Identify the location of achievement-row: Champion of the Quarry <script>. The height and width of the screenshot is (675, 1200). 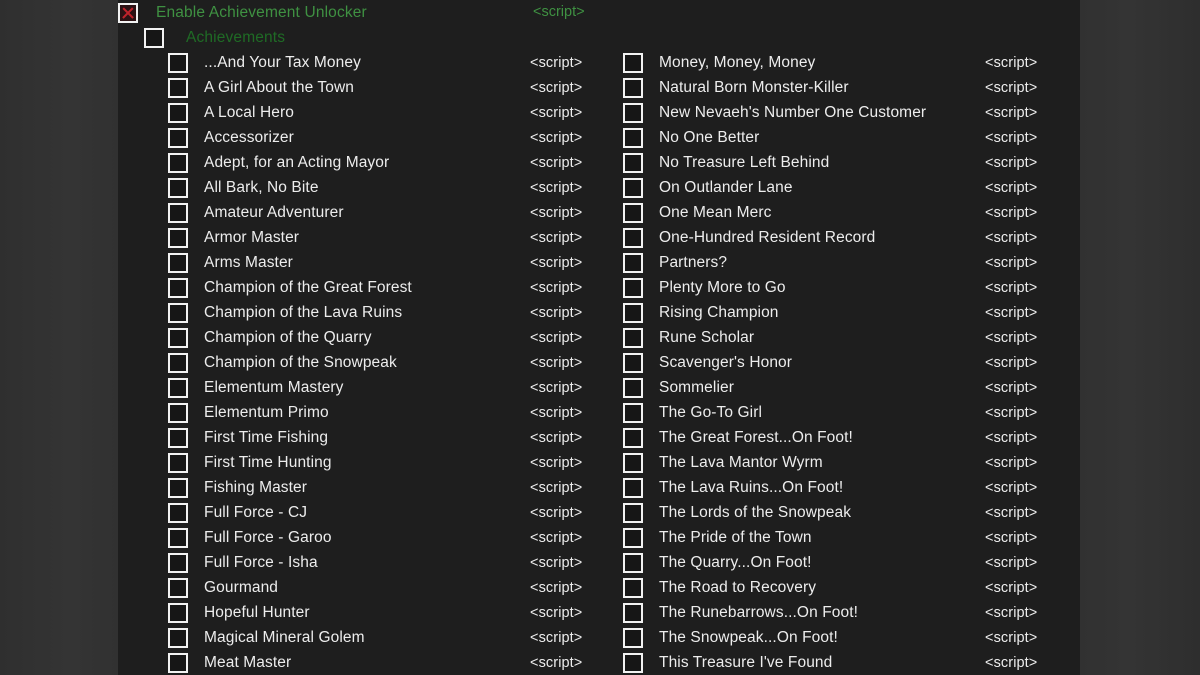
(383, 337).